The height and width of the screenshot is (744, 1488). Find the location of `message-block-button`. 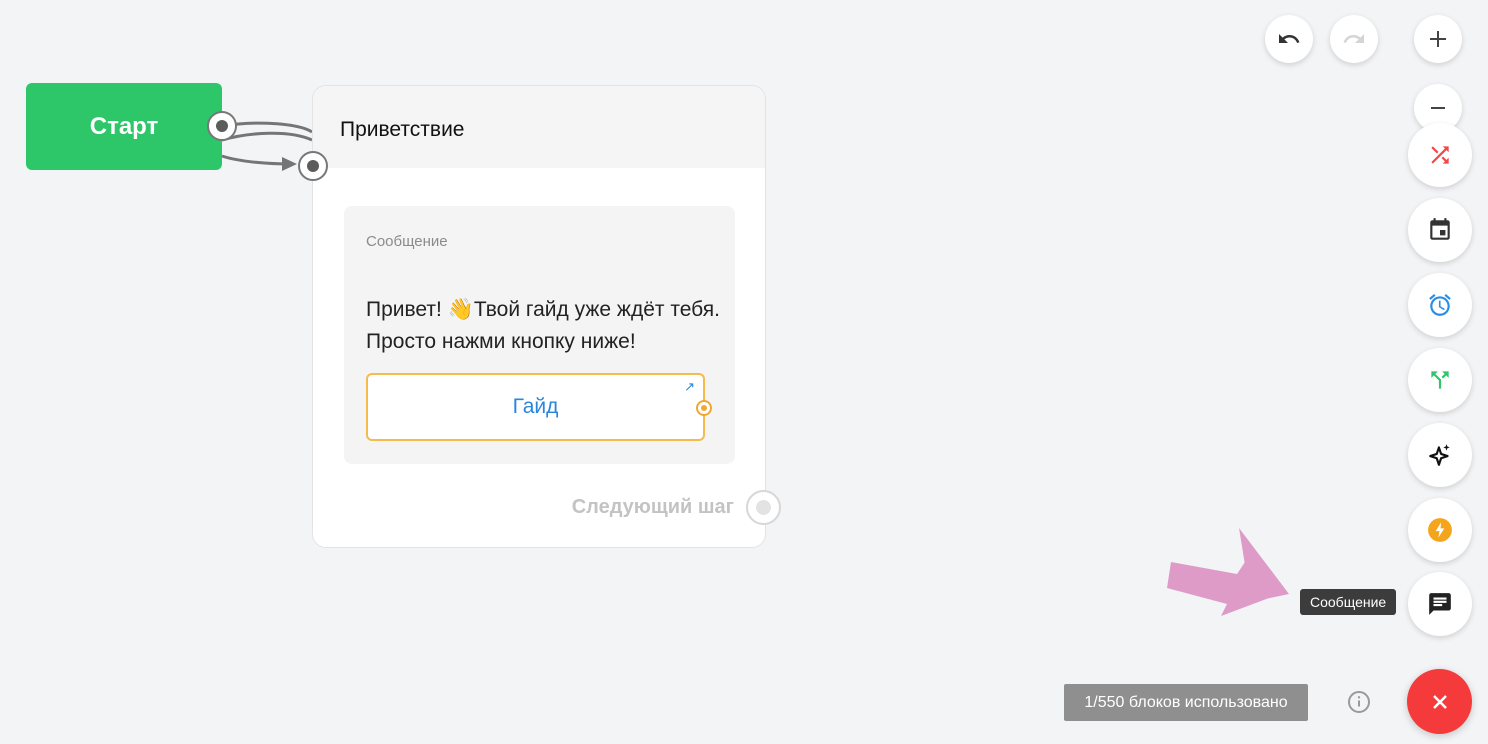

message-block-button is located at coordinates (1440, 604).